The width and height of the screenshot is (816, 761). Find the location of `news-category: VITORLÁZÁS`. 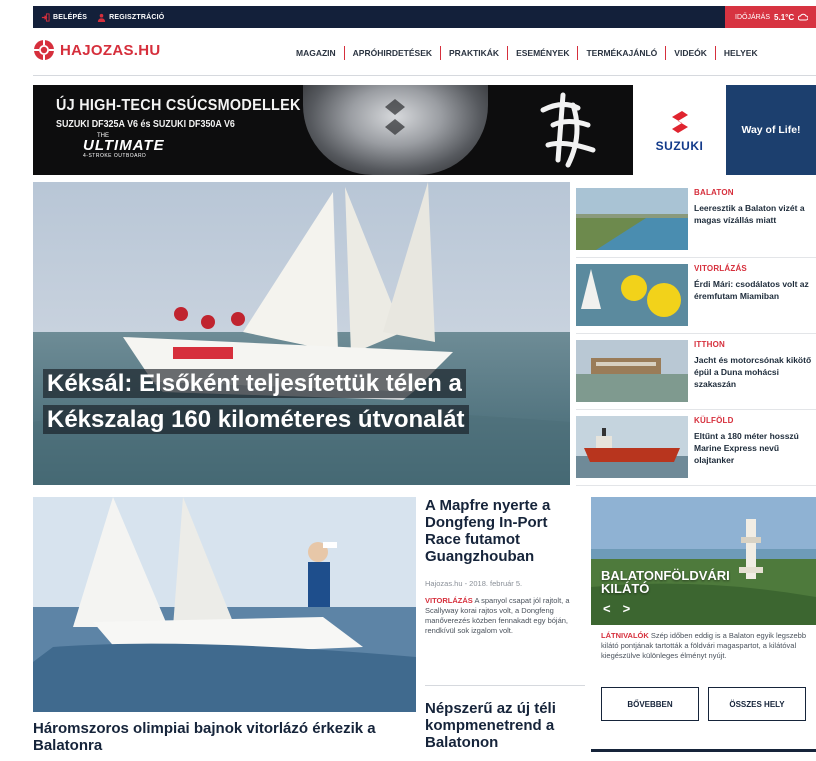

news-category: VITORLÁZÁS is located at coordinates (449, 600).